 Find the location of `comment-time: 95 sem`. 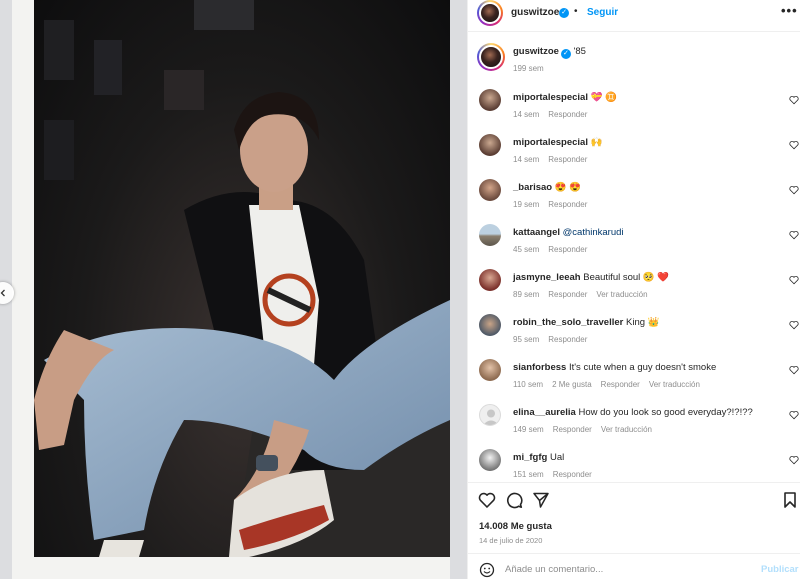

comment-time: 95 sem is located at coordinates (526, 339).